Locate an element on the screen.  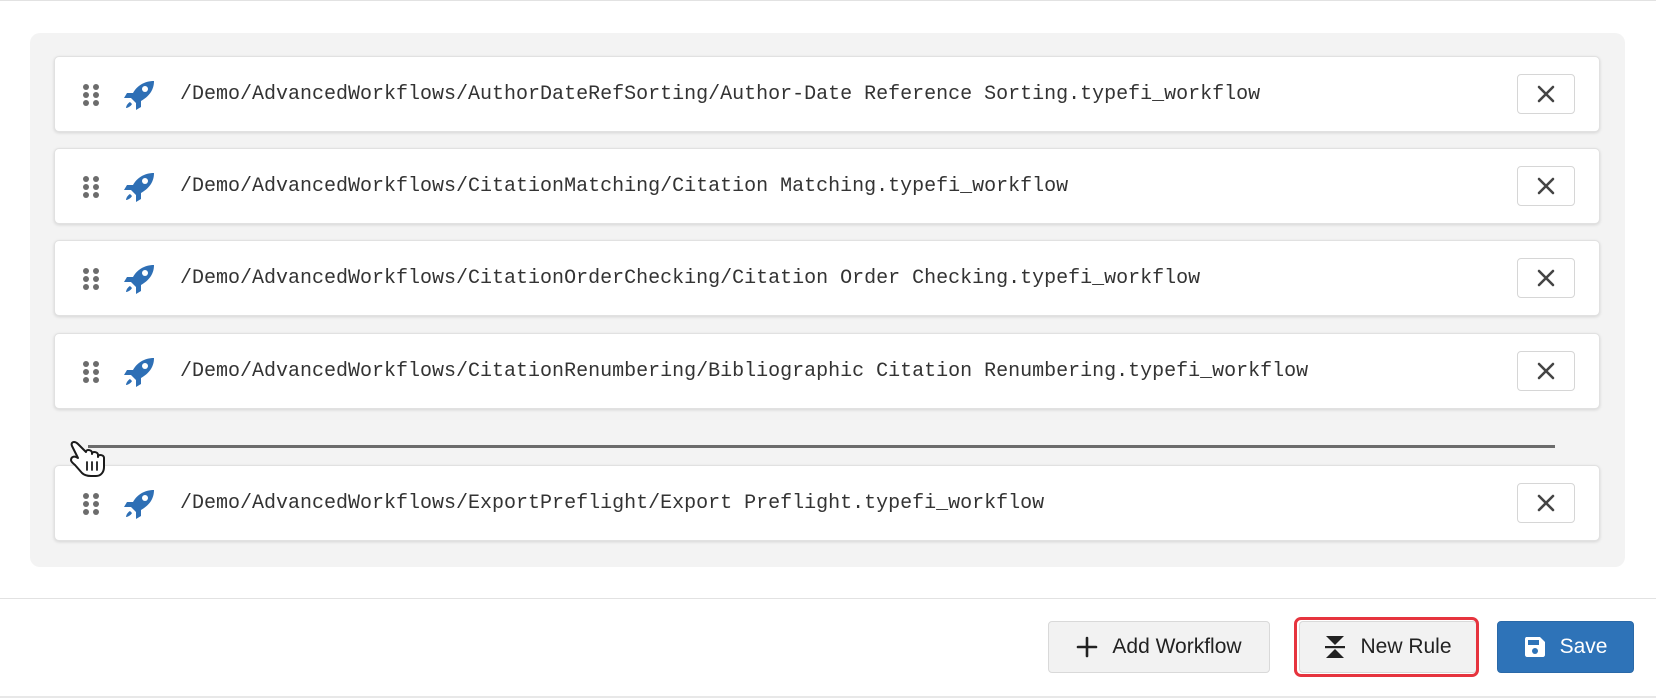
drop-indicator-line is located at coordinates (821, 446).